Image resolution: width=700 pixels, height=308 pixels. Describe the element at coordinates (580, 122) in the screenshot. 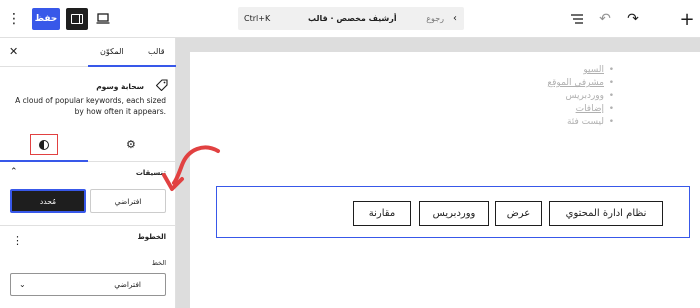

I see `list-item: ليست فئة` at that location.